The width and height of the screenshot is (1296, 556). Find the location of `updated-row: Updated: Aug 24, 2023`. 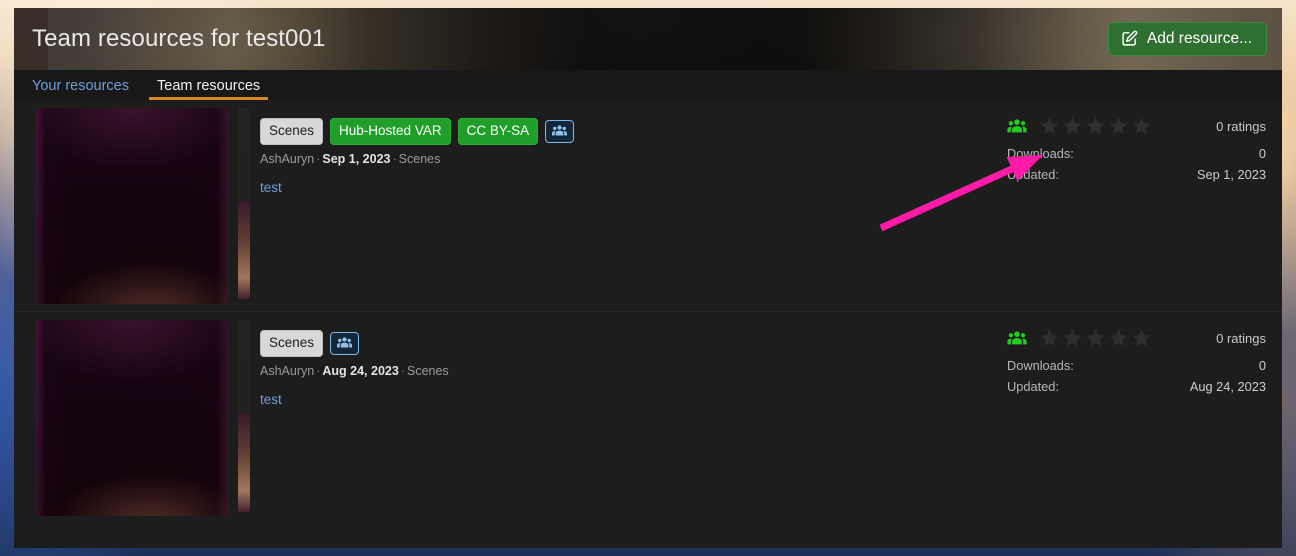

updated-row: Updated: Aug 24, 2023 is located at coordinates (1136, 386).